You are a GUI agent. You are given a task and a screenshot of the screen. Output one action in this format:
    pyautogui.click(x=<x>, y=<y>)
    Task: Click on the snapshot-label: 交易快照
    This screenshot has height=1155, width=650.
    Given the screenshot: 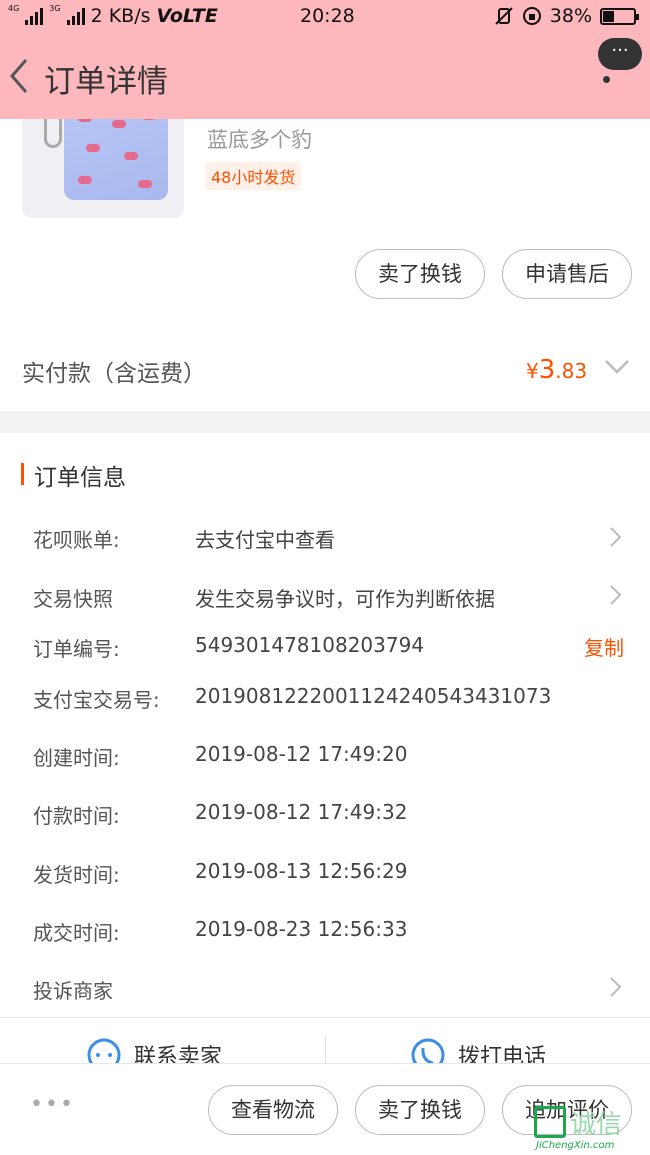 What is the action you would take?
    pyautogui.click(x=73, y=599)
    